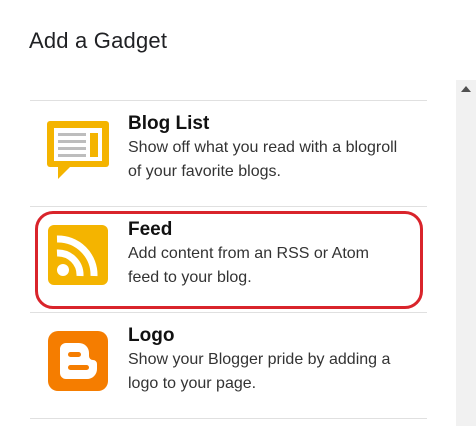 This screenshot has height=426, width=476. I want to click on gadget-description-line: logo to your page., so click(192, 383).